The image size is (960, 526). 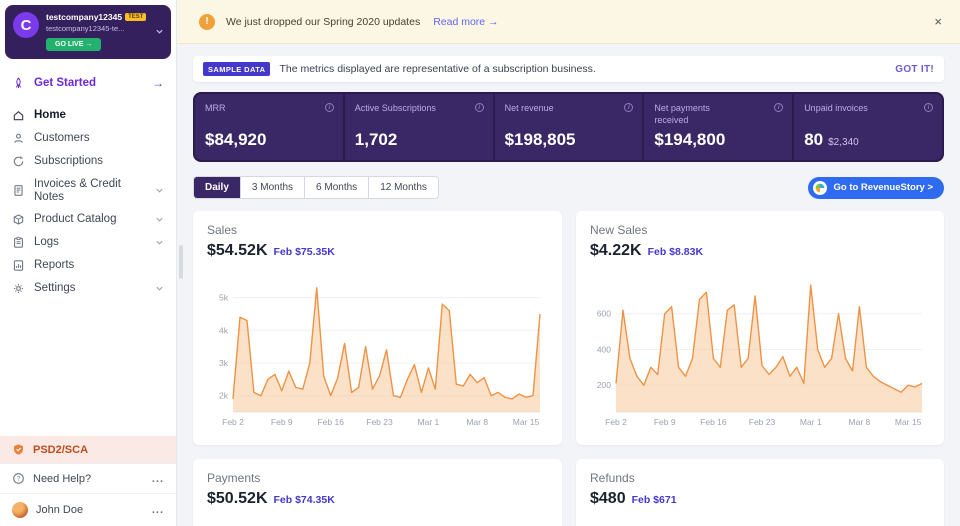 I want to click on chart-period-value: Feb $8.83K, so click(x=675, y=252).